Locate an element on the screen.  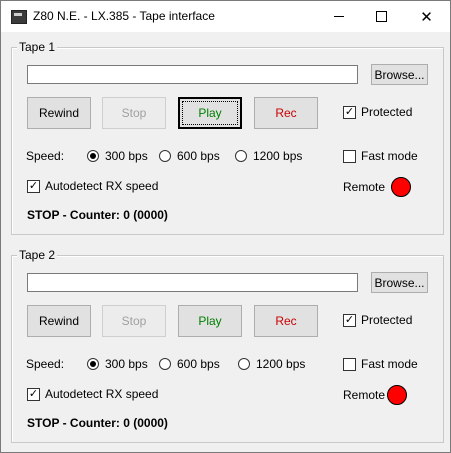
tape-1-play-button: Play is located at coordinates (210, 113).